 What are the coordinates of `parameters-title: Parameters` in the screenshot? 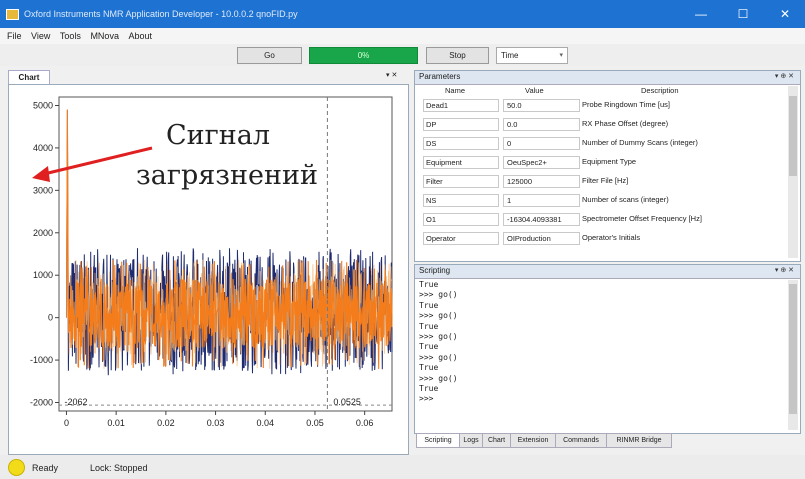 It's located at (440, 76).